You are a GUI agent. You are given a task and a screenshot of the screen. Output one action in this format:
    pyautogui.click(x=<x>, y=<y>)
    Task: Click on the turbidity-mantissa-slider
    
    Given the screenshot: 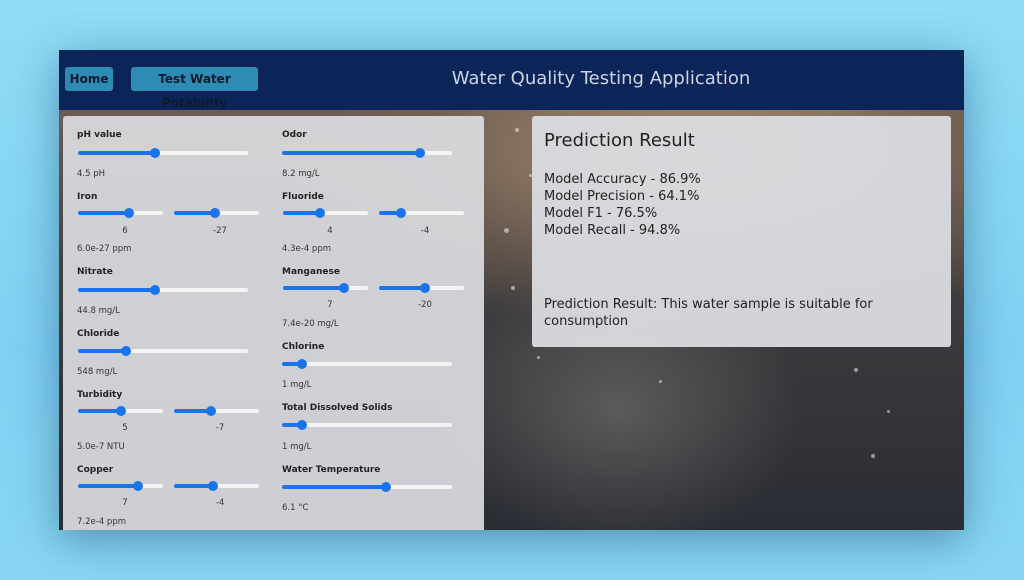 What is the action you would take?
    pyautogui.click(x=120, y=411)
    